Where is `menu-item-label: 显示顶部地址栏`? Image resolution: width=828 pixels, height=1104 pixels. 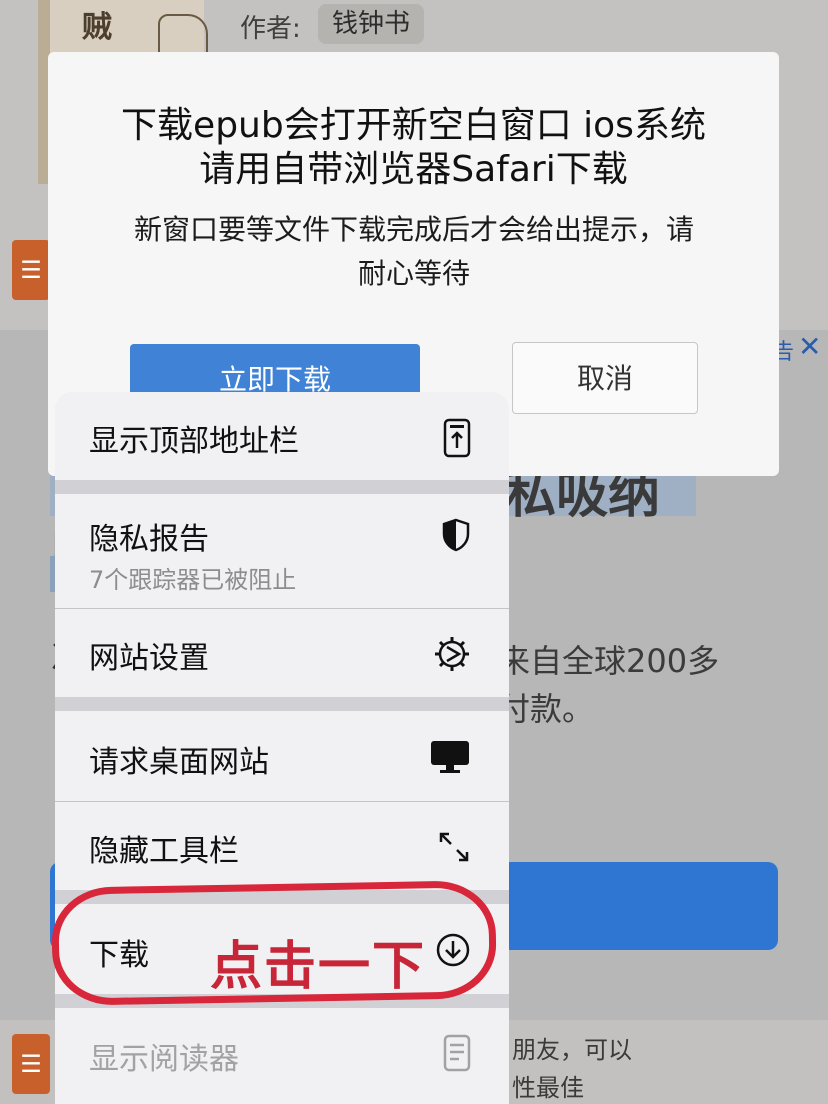
menu-item-label: 显示顶部地址栏 is located at coordinates (194, 441).